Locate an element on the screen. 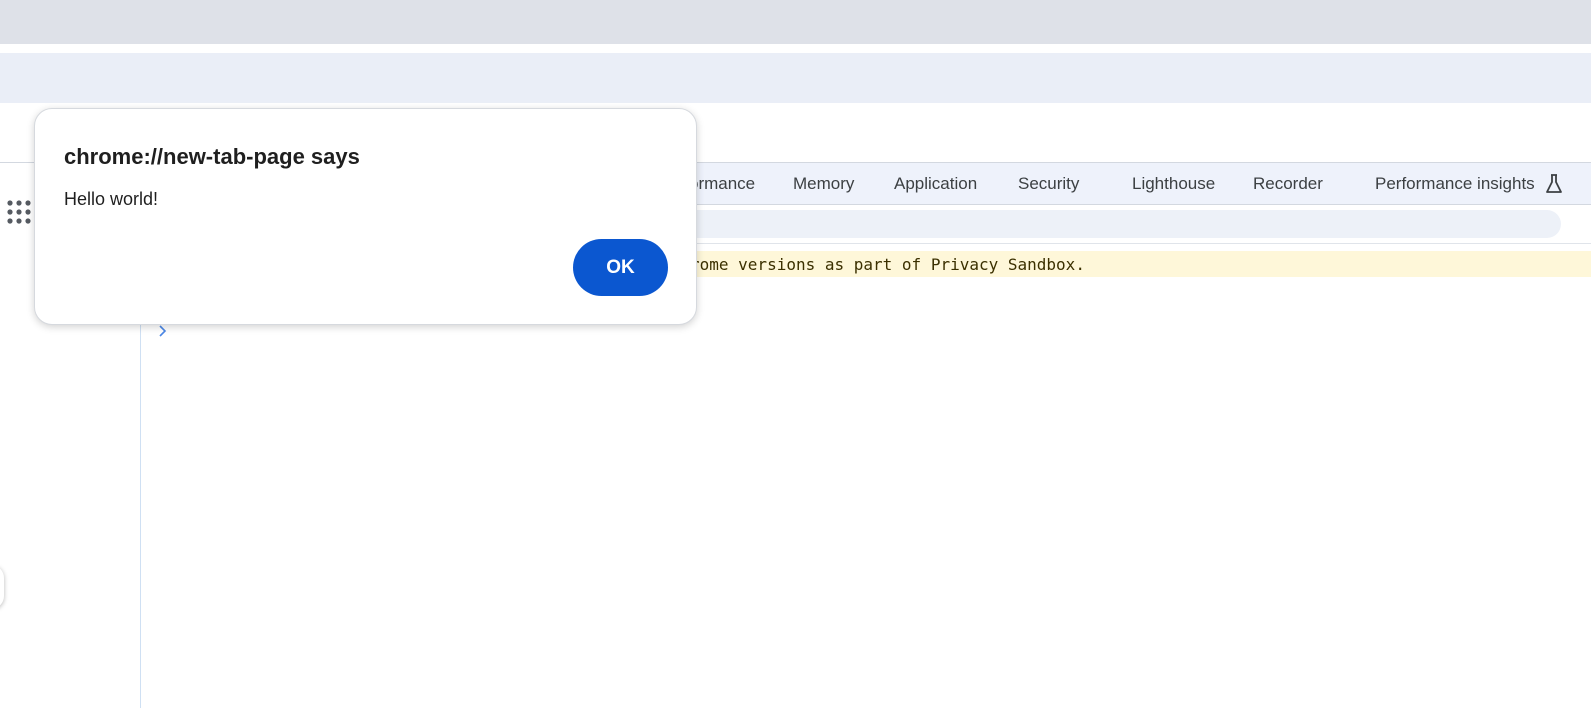 This screenshot has height=717, width=1591. dialog-message: Hello world! is located at coordinates (111, 199).